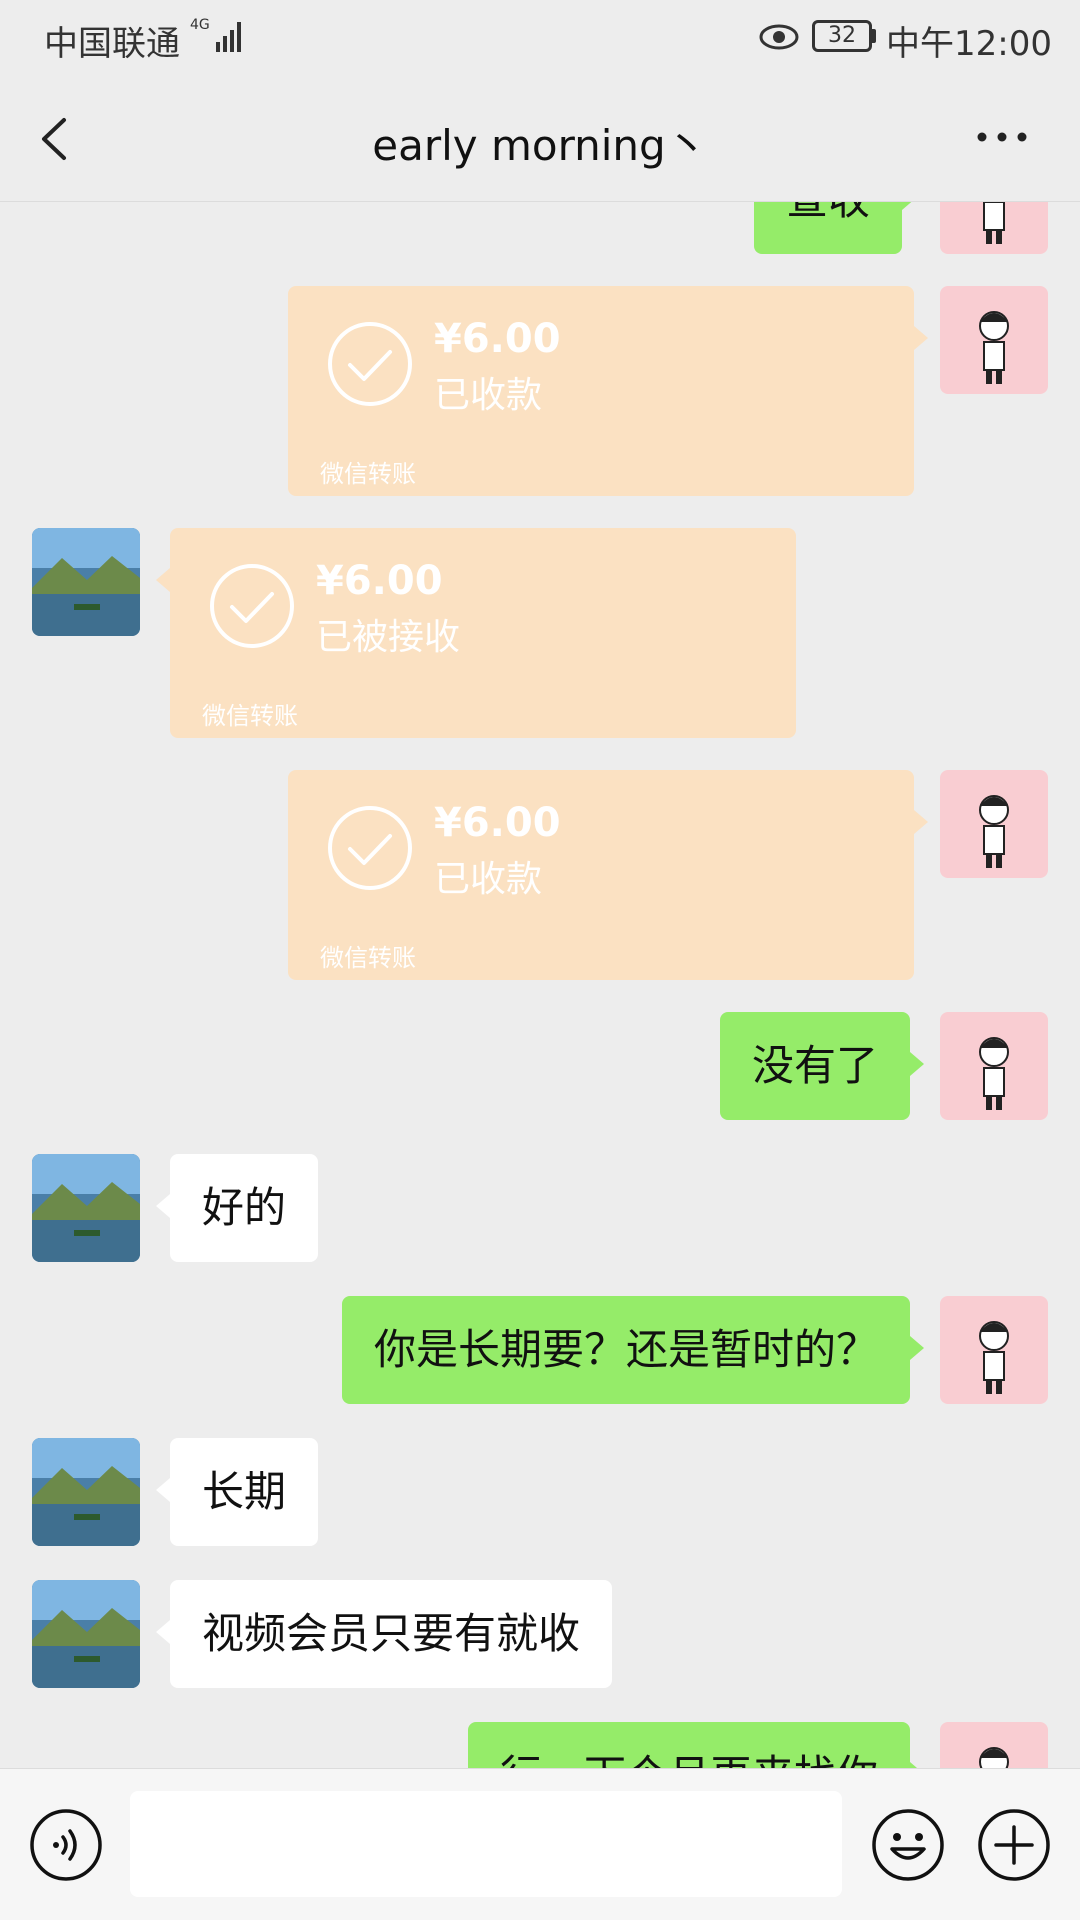 This screenshot has width=1080, height=1920. What do you see at coordinates (969, 44) in the screenshot?
I see `clock: 中午12:00` at bounding box center [969, 44].